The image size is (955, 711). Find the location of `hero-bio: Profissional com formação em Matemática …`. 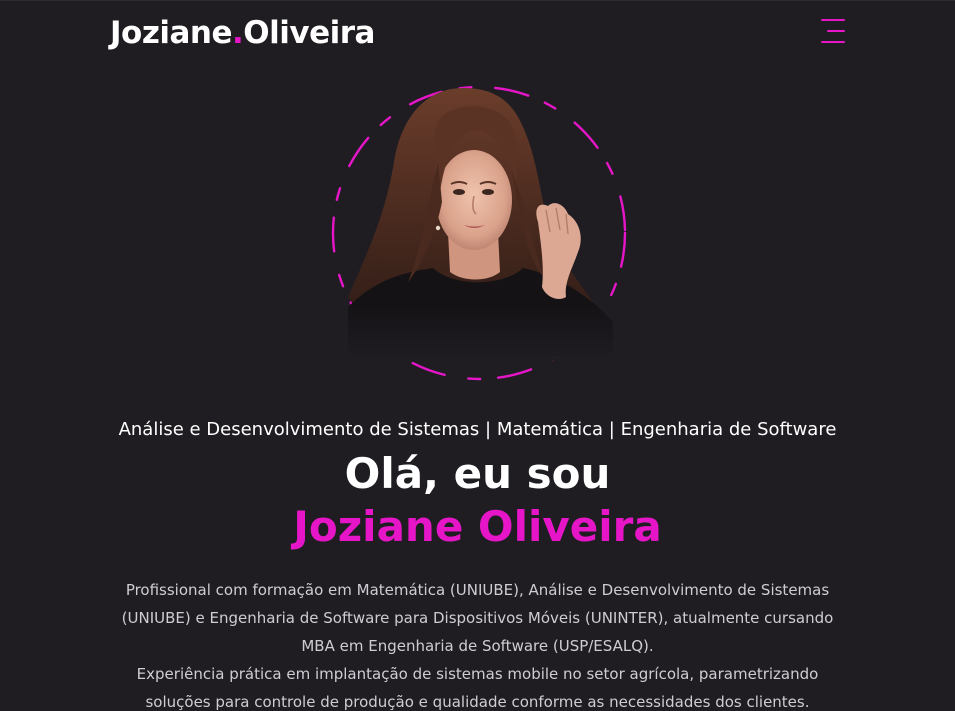

hero-bio: Profissional com formação em Matemática … is located at coordinates (477, 643).